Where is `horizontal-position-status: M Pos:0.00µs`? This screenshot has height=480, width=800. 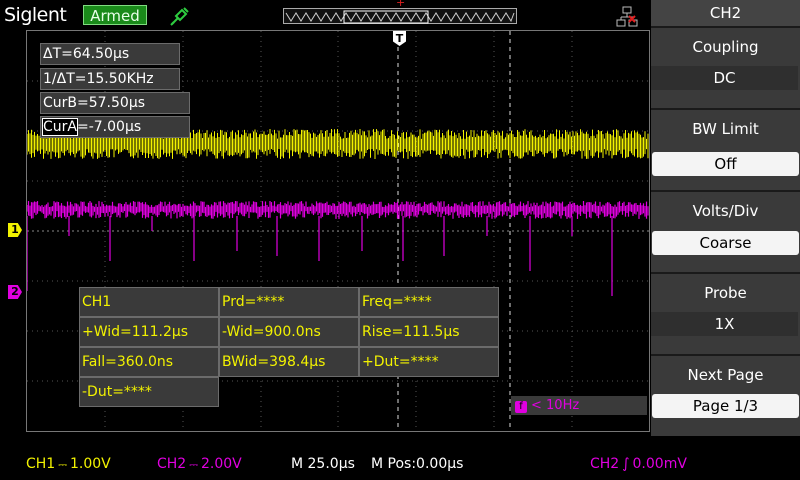 horizontal-position-status: M Pos:0.00µs is located at coordinates (417, 464).